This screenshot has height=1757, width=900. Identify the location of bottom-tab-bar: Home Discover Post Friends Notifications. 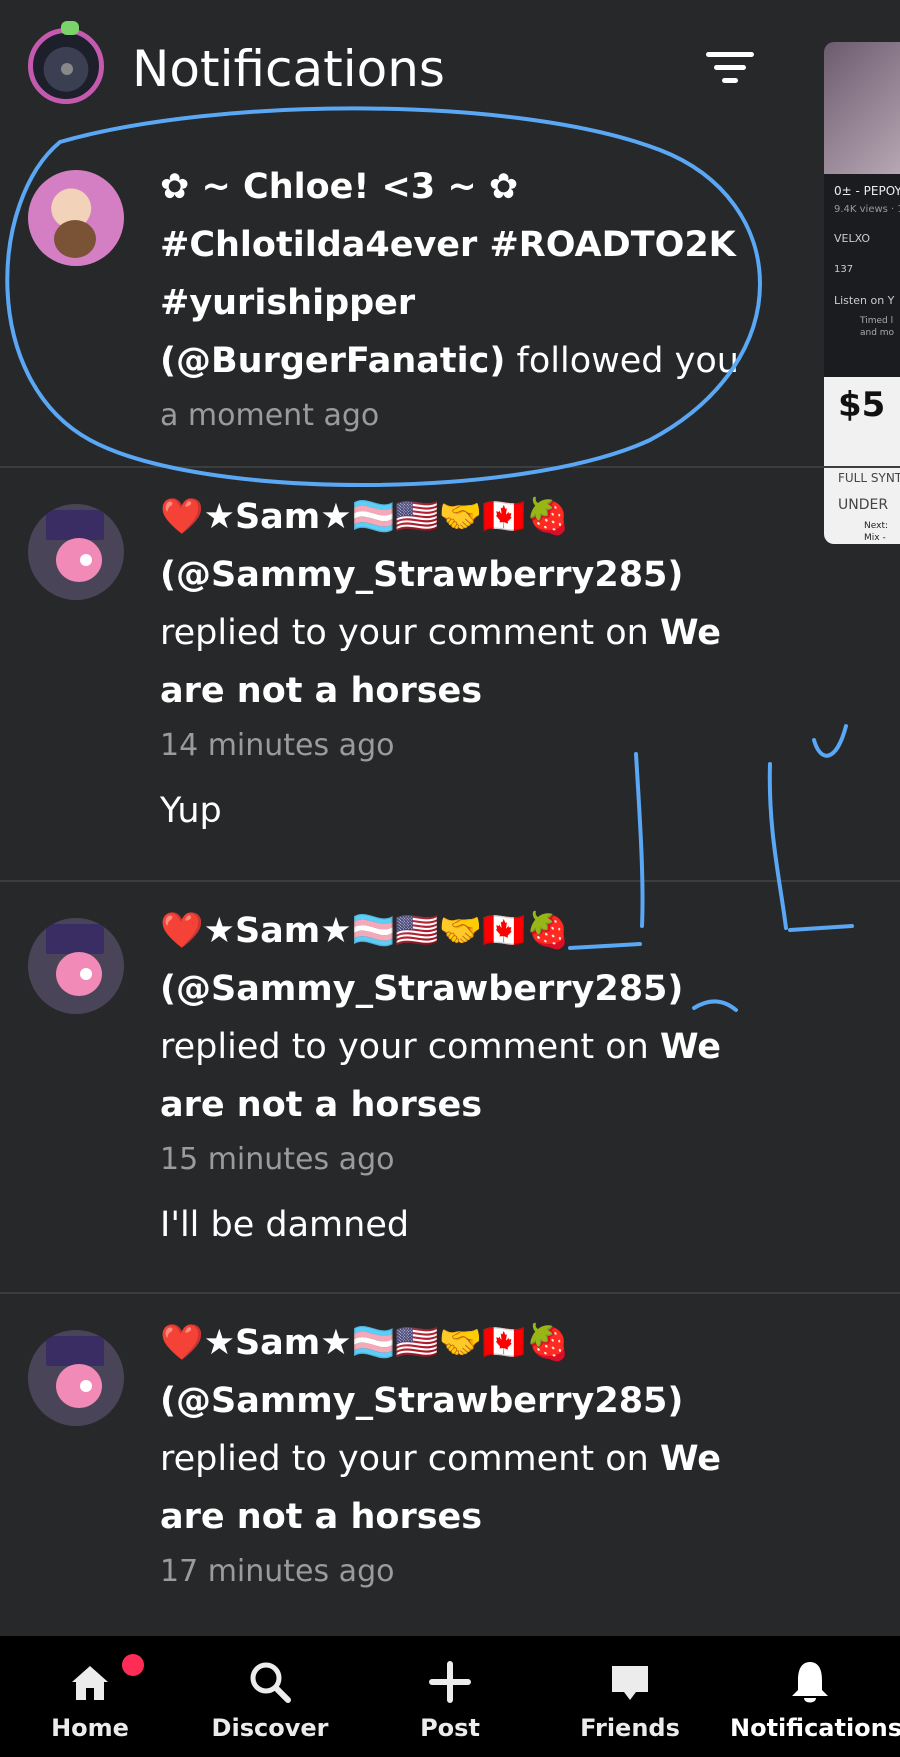
(450, 1696).